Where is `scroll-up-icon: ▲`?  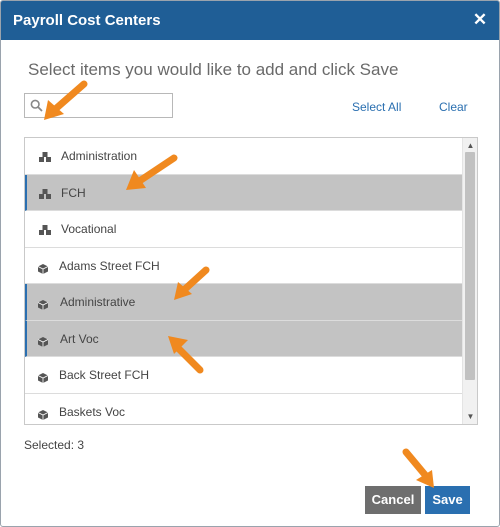 scroll-up-icon: ▲ is located at coordinates (470, 145).